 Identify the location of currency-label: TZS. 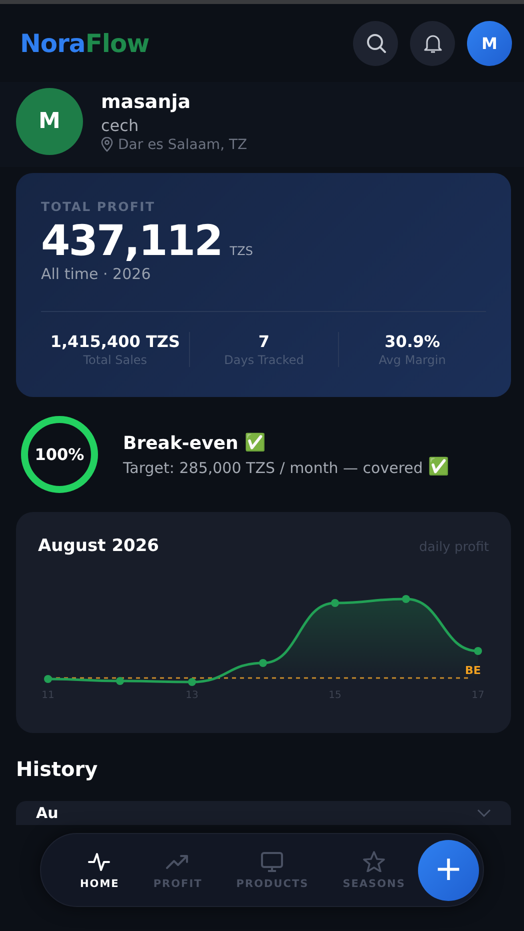
(241, 251).